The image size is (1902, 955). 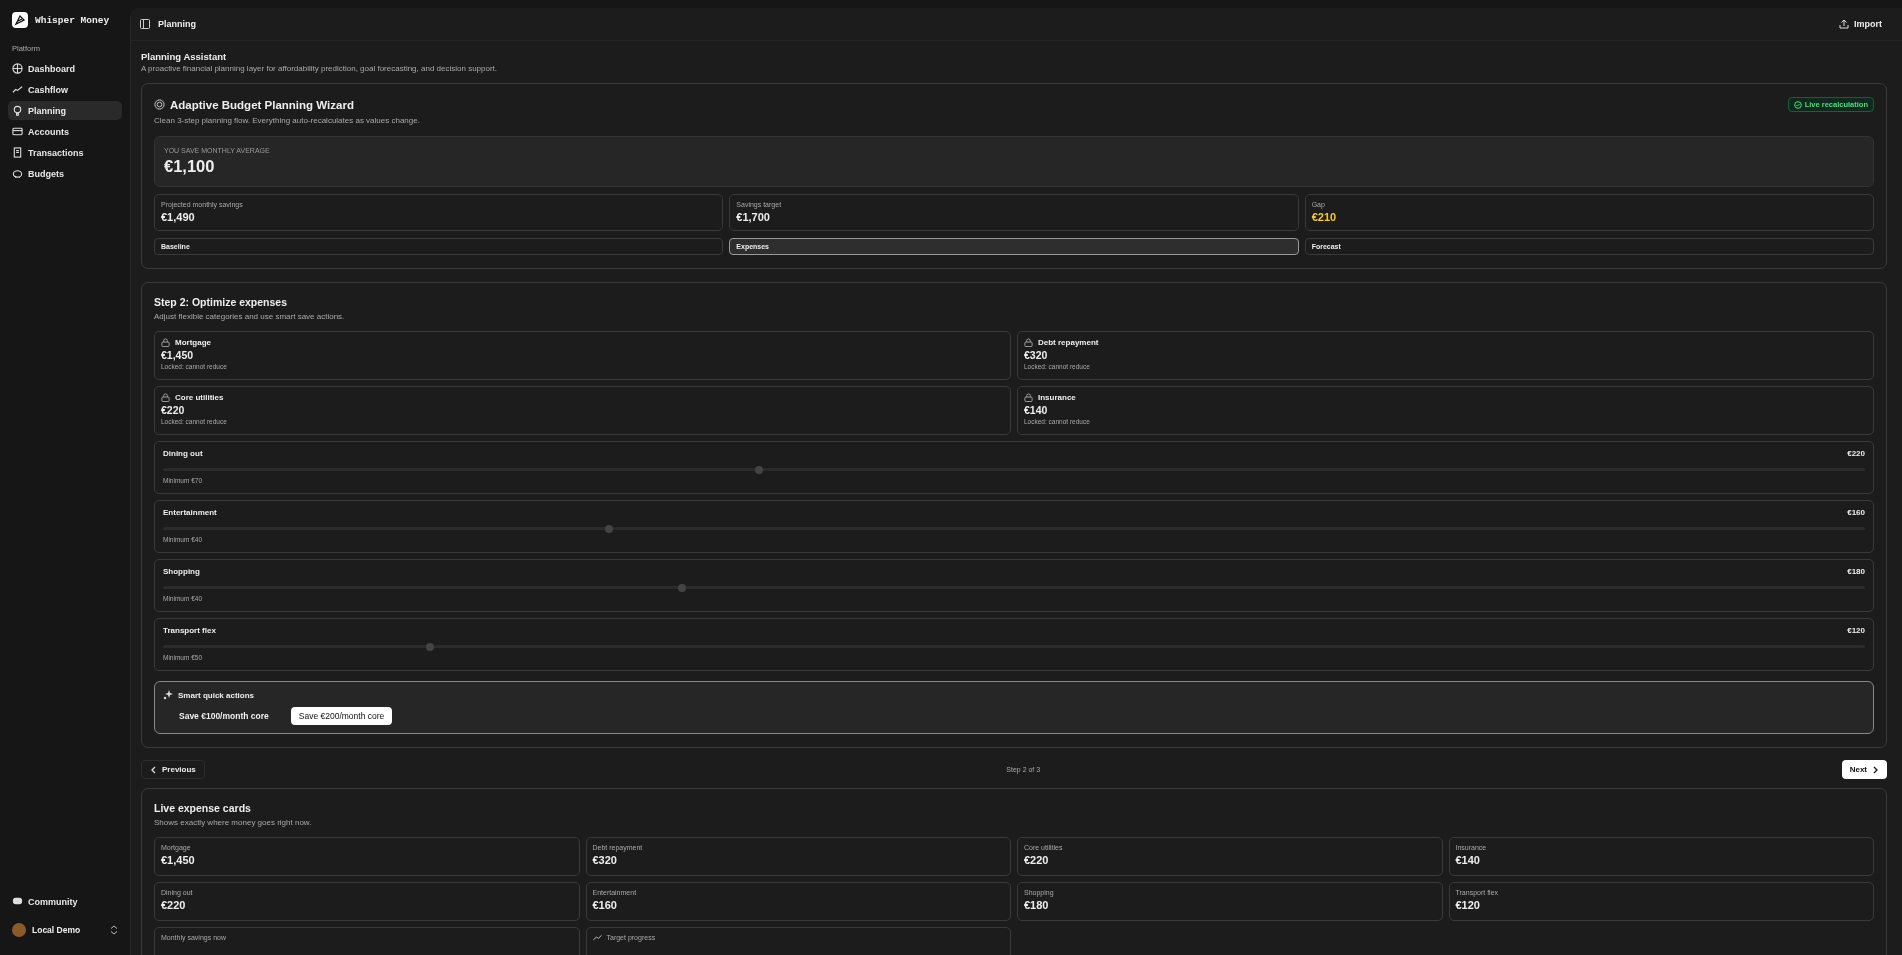 I want to click on card-icon, so click(x=17, y=131).